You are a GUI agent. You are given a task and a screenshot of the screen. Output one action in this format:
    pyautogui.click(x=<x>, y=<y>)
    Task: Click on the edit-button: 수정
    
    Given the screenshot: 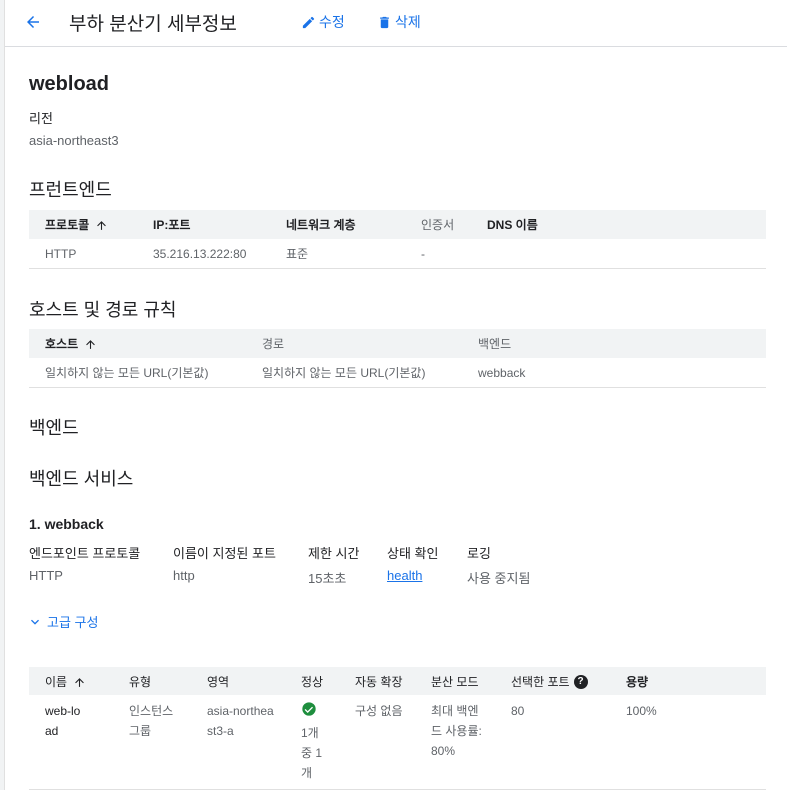 What is the action you would take?
    pyautogui.click(x=323, y=22)
    